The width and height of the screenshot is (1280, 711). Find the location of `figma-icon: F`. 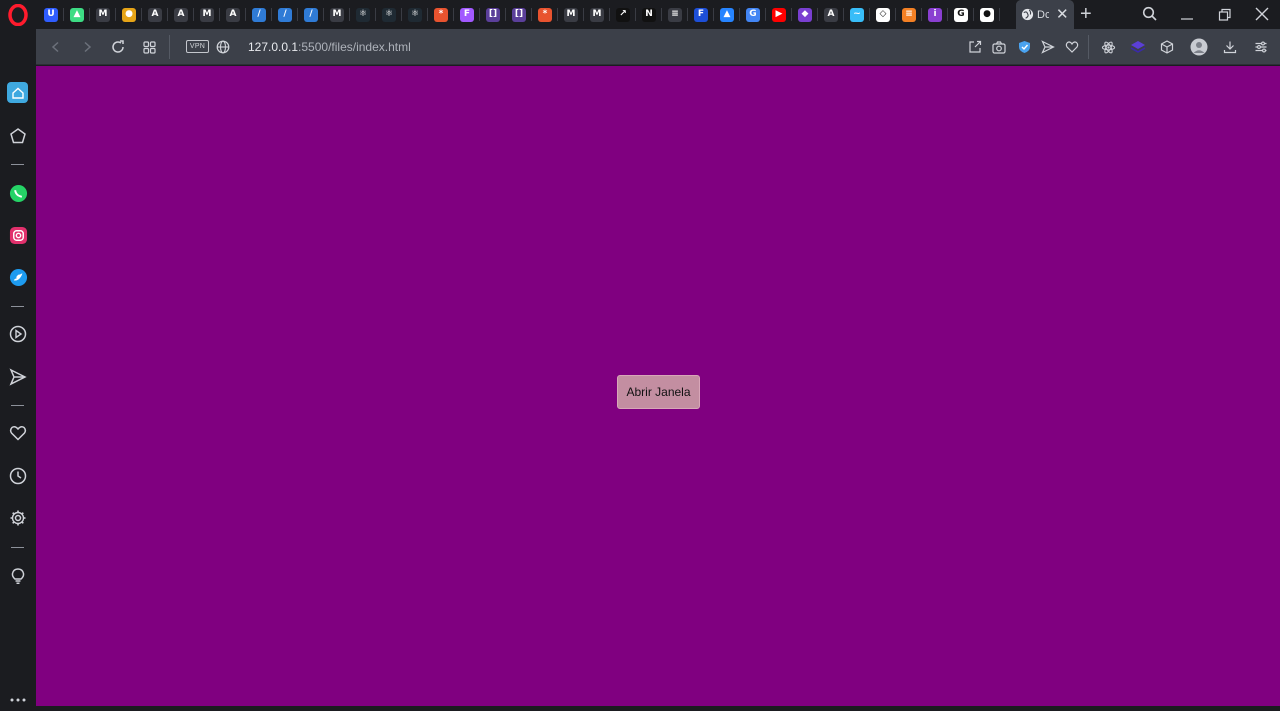

figma-icon: F is located at coordinates (467, 14).